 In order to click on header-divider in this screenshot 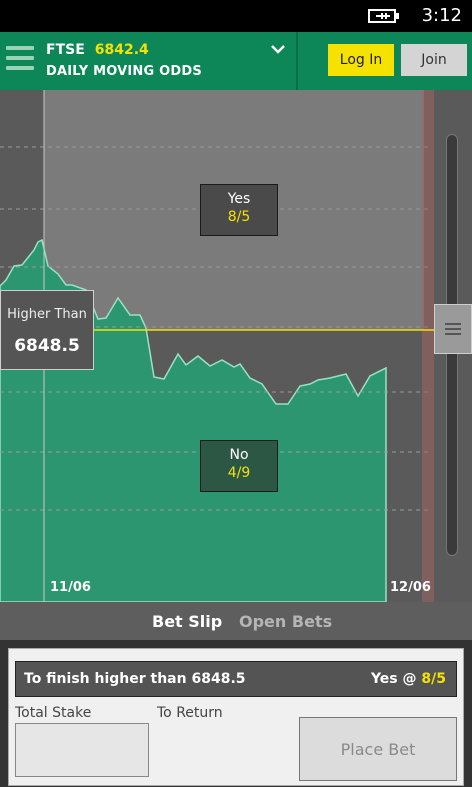, I will do `click(297, 61)`.